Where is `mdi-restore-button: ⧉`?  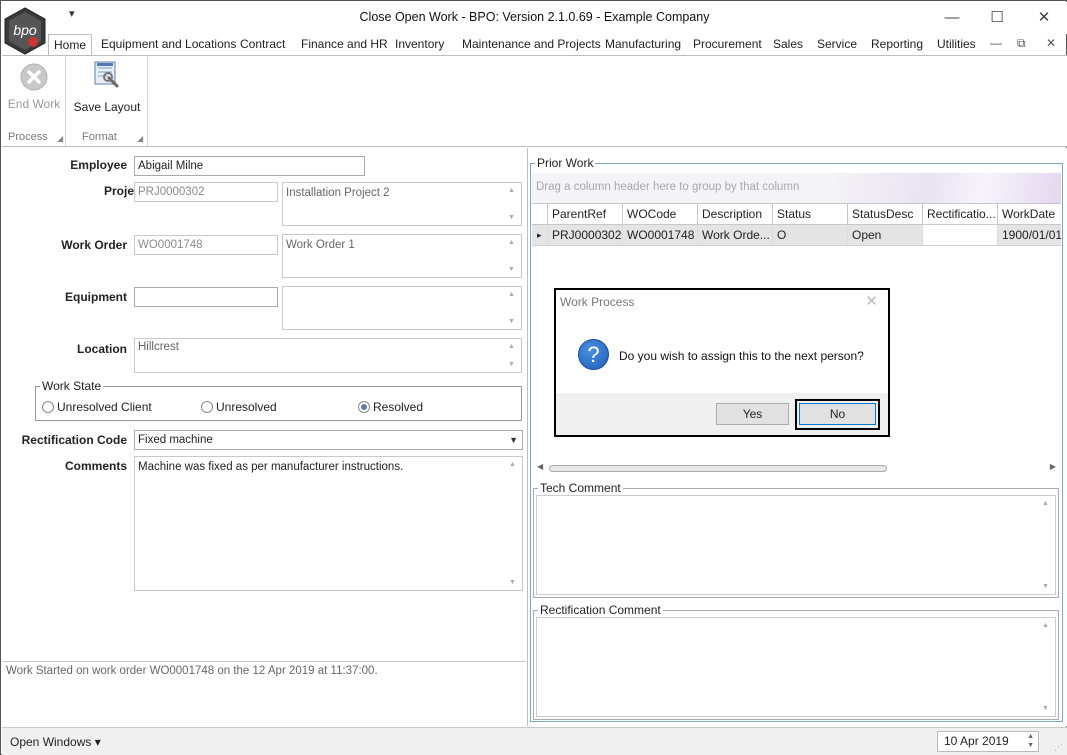
mdi-restore-button: ⧉ is located at coordinates (1021, 43).